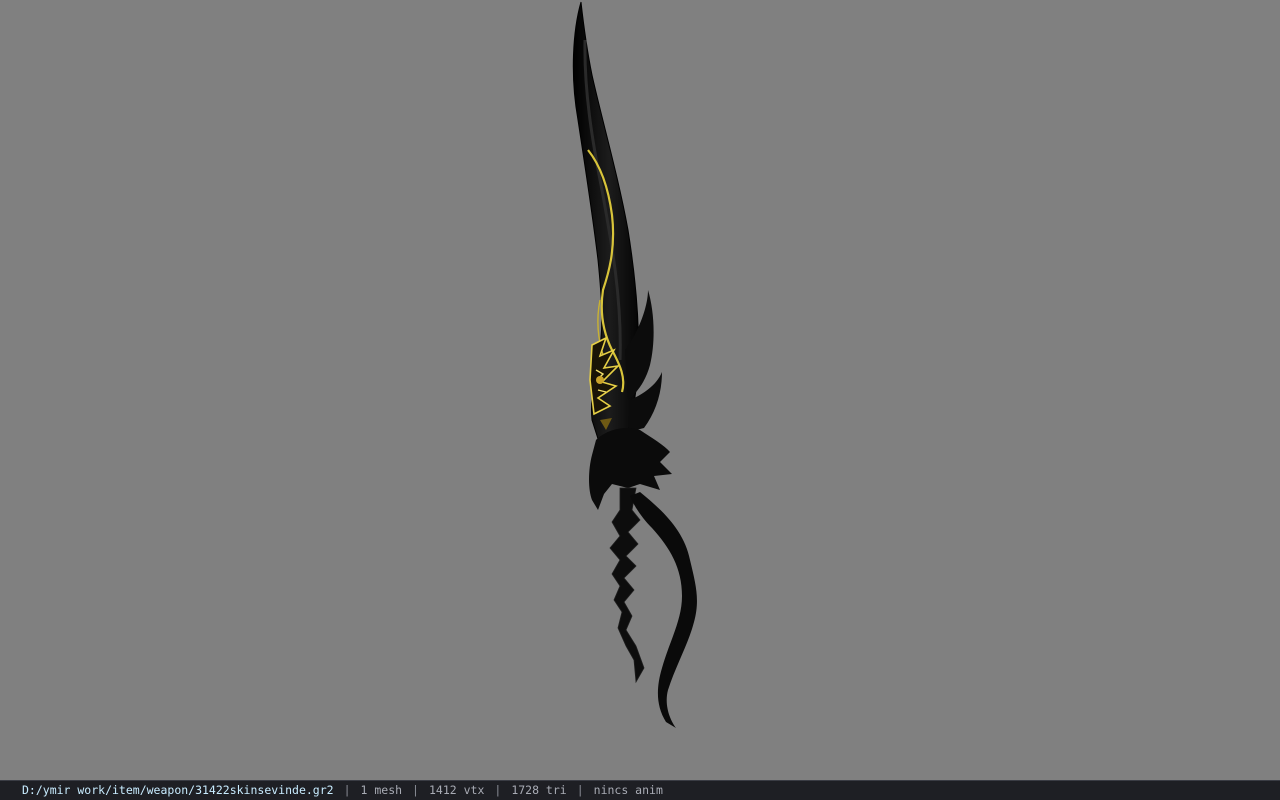 The width and height of the screenshot is (1280, 800). Describe the element at coordinates (627, 585) in the screenshot. I see `grip` at that location.